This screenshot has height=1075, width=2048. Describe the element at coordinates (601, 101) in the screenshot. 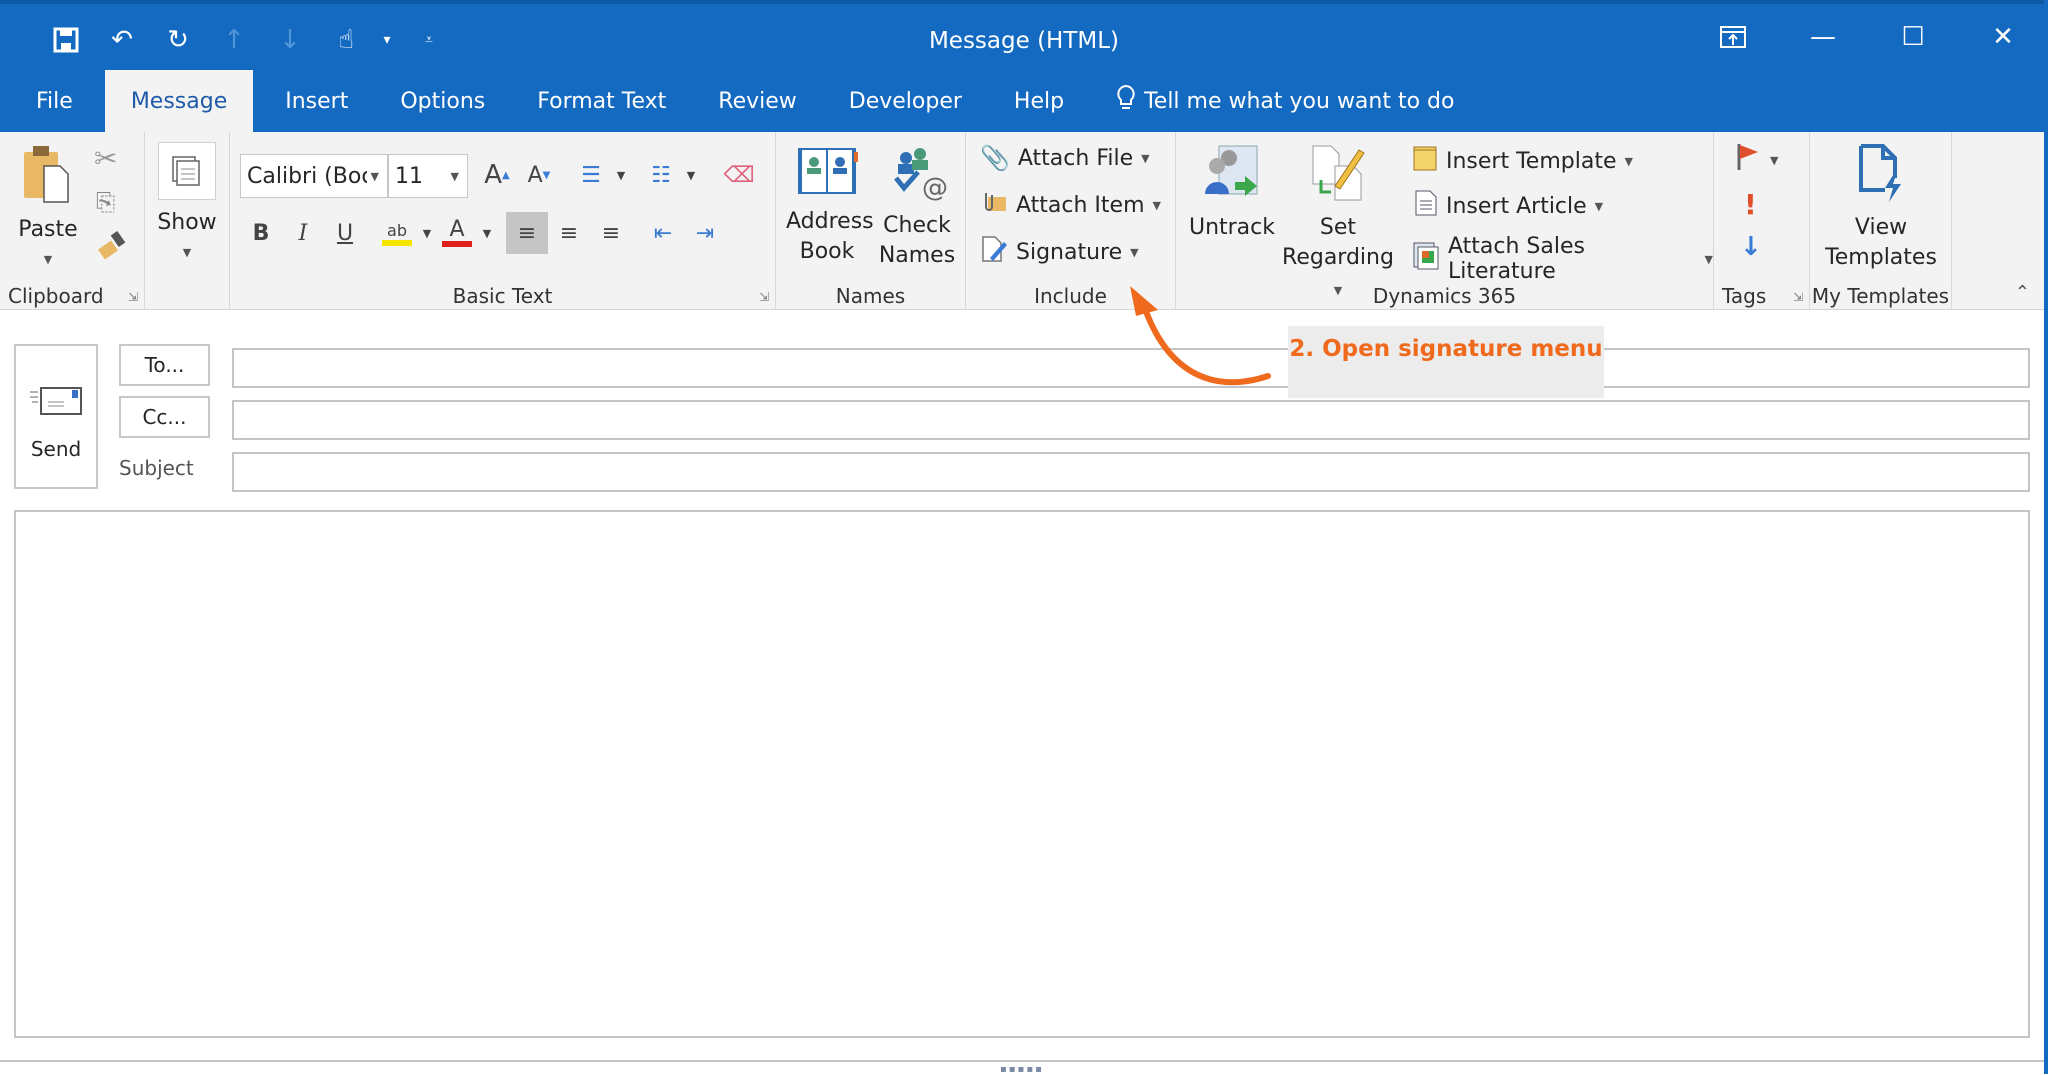

I see `tab-format-text: Format Text` at that location.